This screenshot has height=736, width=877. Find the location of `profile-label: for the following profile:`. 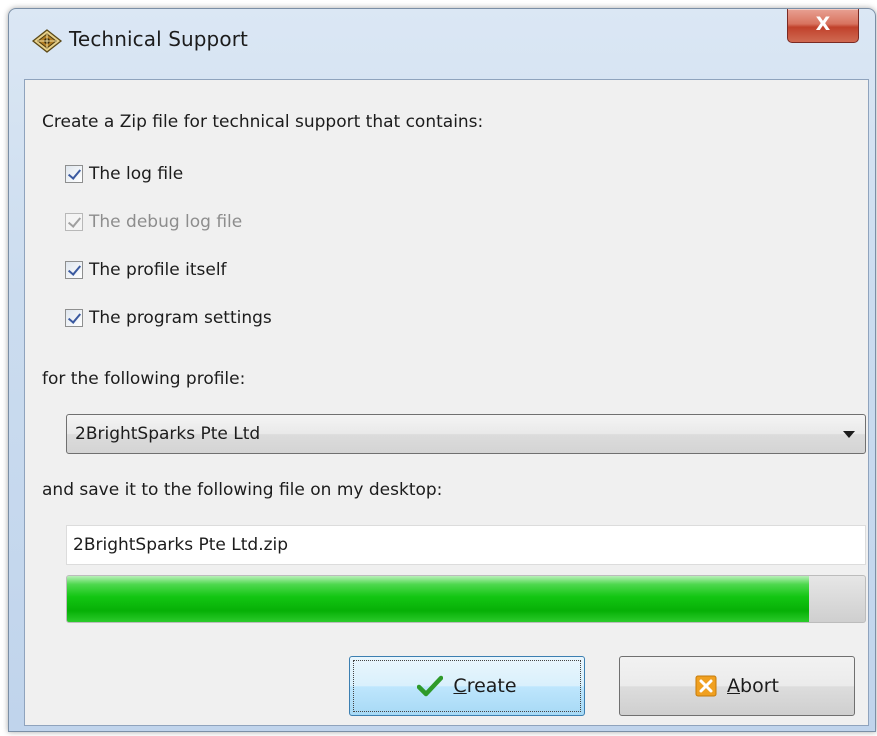

profile-label: for the following profile: is located at coordinates (144, 379).